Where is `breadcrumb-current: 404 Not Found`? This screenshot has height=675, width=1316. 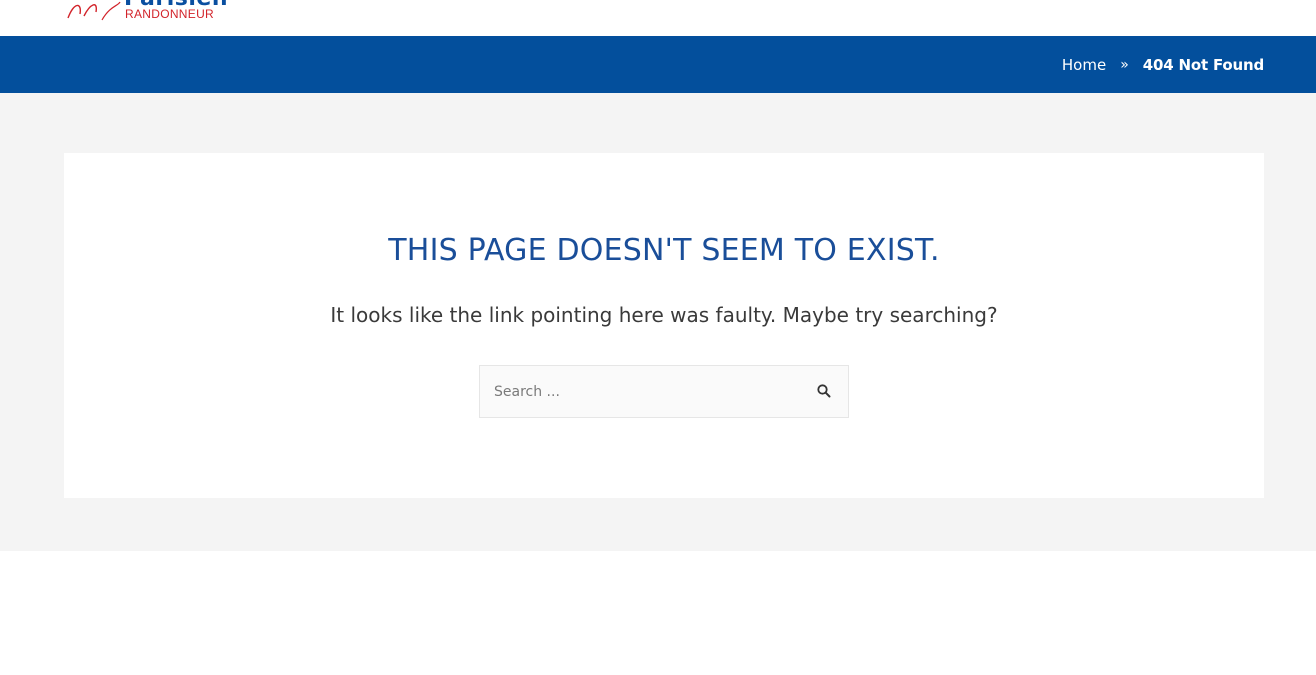 breadcrumb-current: 404 Not Found is located at coordinates (1203, 64).